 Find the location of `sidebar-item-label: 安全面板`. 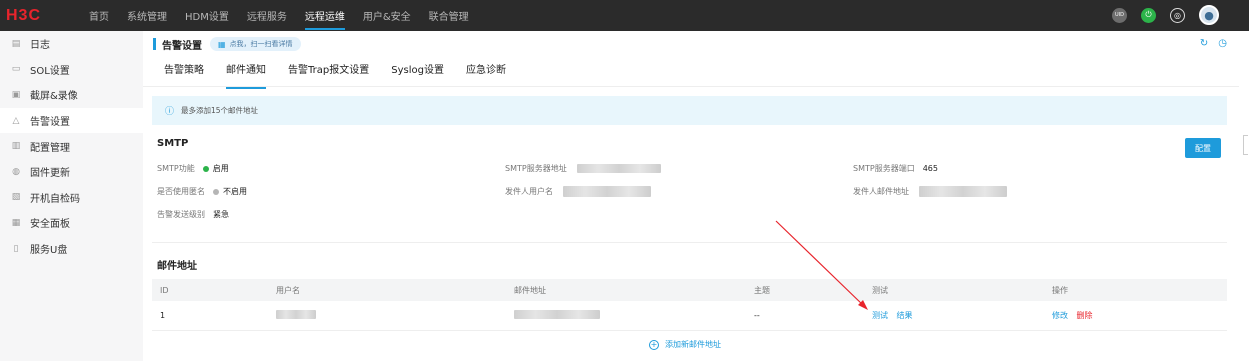

sidebar-item-label: 安全面板 is located at coordinates (50, 225).